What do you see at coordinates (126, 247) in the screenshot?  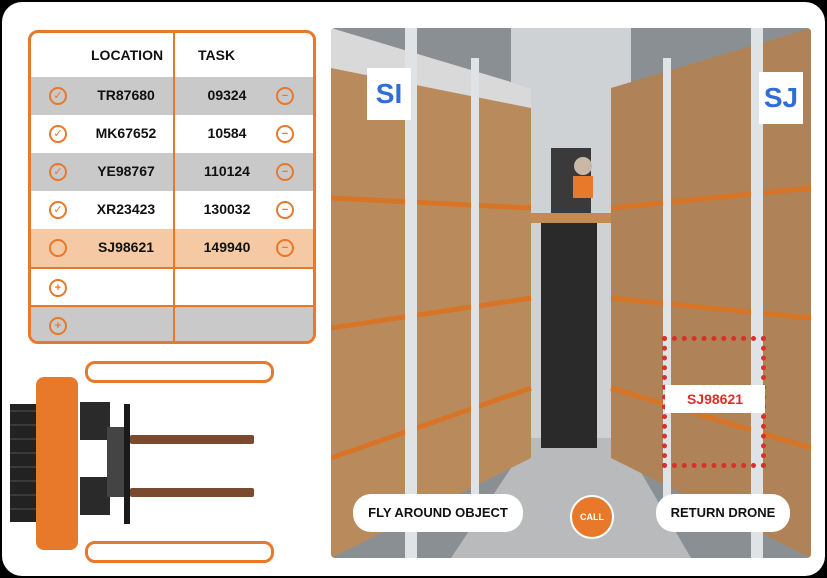 I see `location-cell: SJ98621` at bounding box center [126, 247].